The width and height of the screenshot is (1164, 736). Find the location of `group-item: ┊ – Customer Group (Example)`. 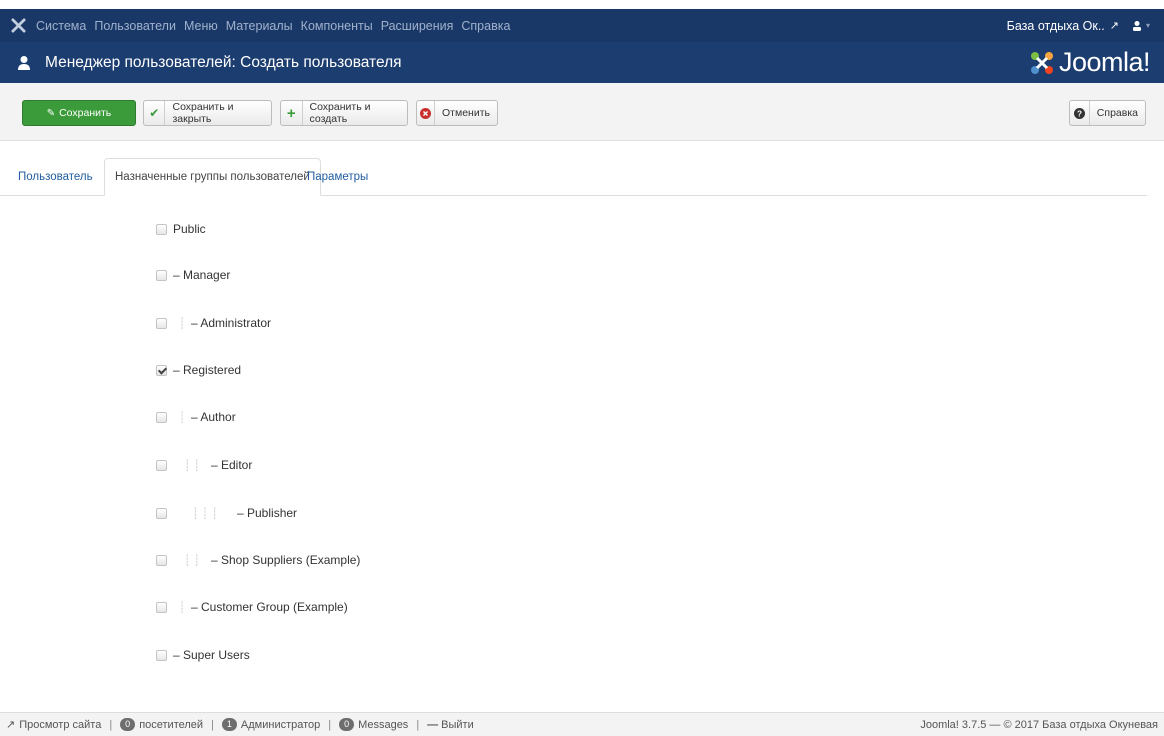

group-item: ┊ – Customer Group (Example) is located at coordinates (252, 607).